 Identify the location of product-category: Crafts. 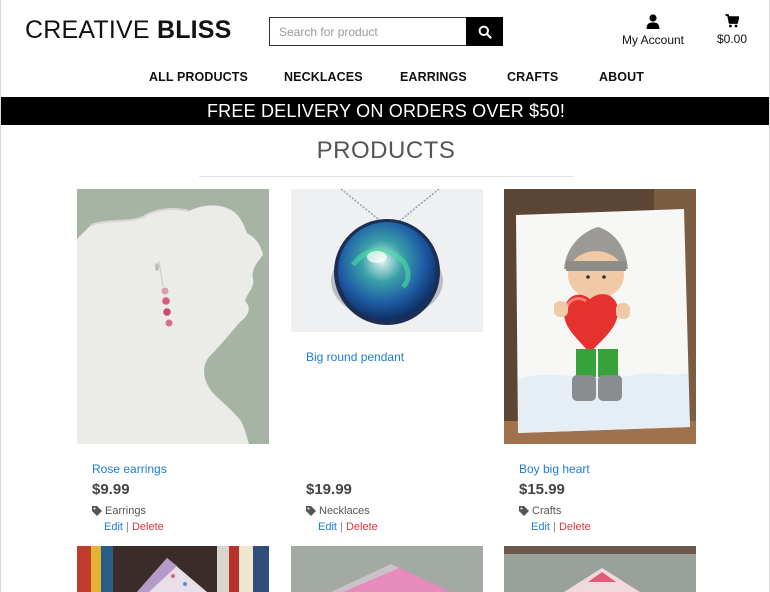
(540, 511).